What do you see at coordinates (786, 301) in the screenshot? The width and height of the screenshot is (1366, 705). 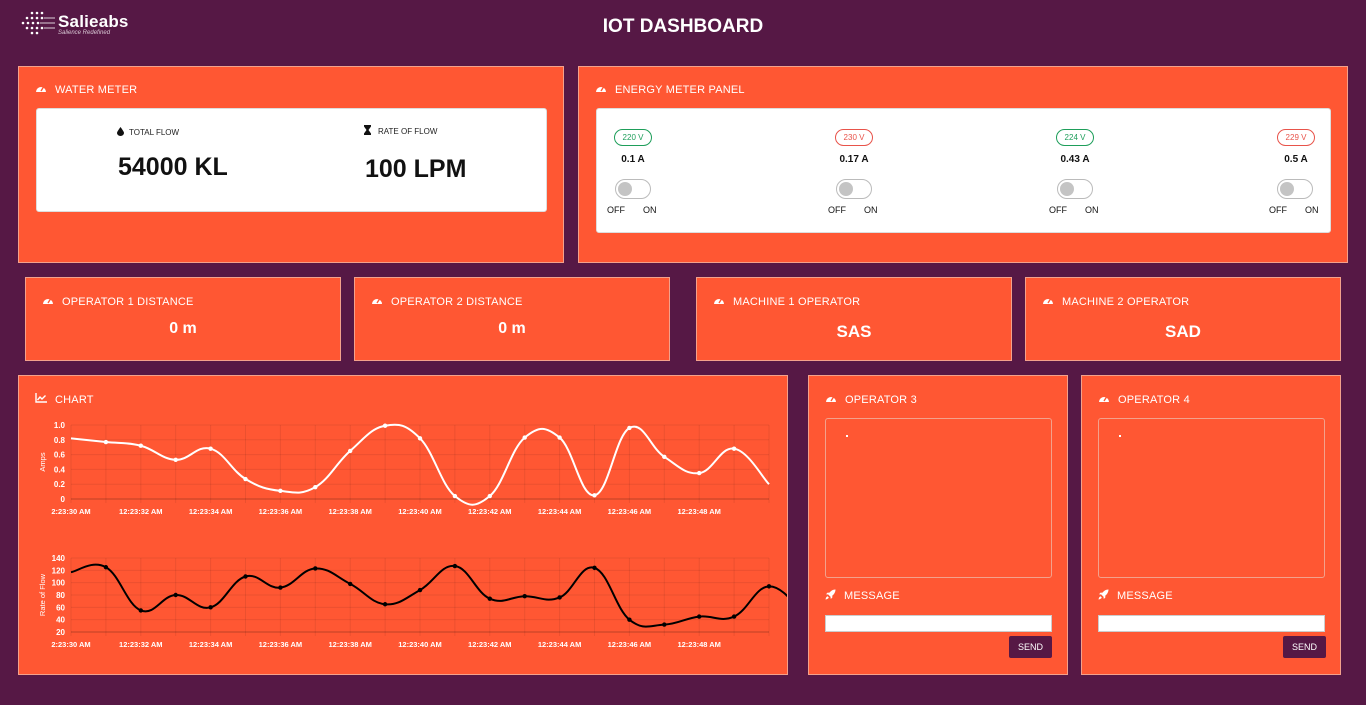 I see `card-title: MACHINE 1 OPERATOR` at bounding box center [786, 301].